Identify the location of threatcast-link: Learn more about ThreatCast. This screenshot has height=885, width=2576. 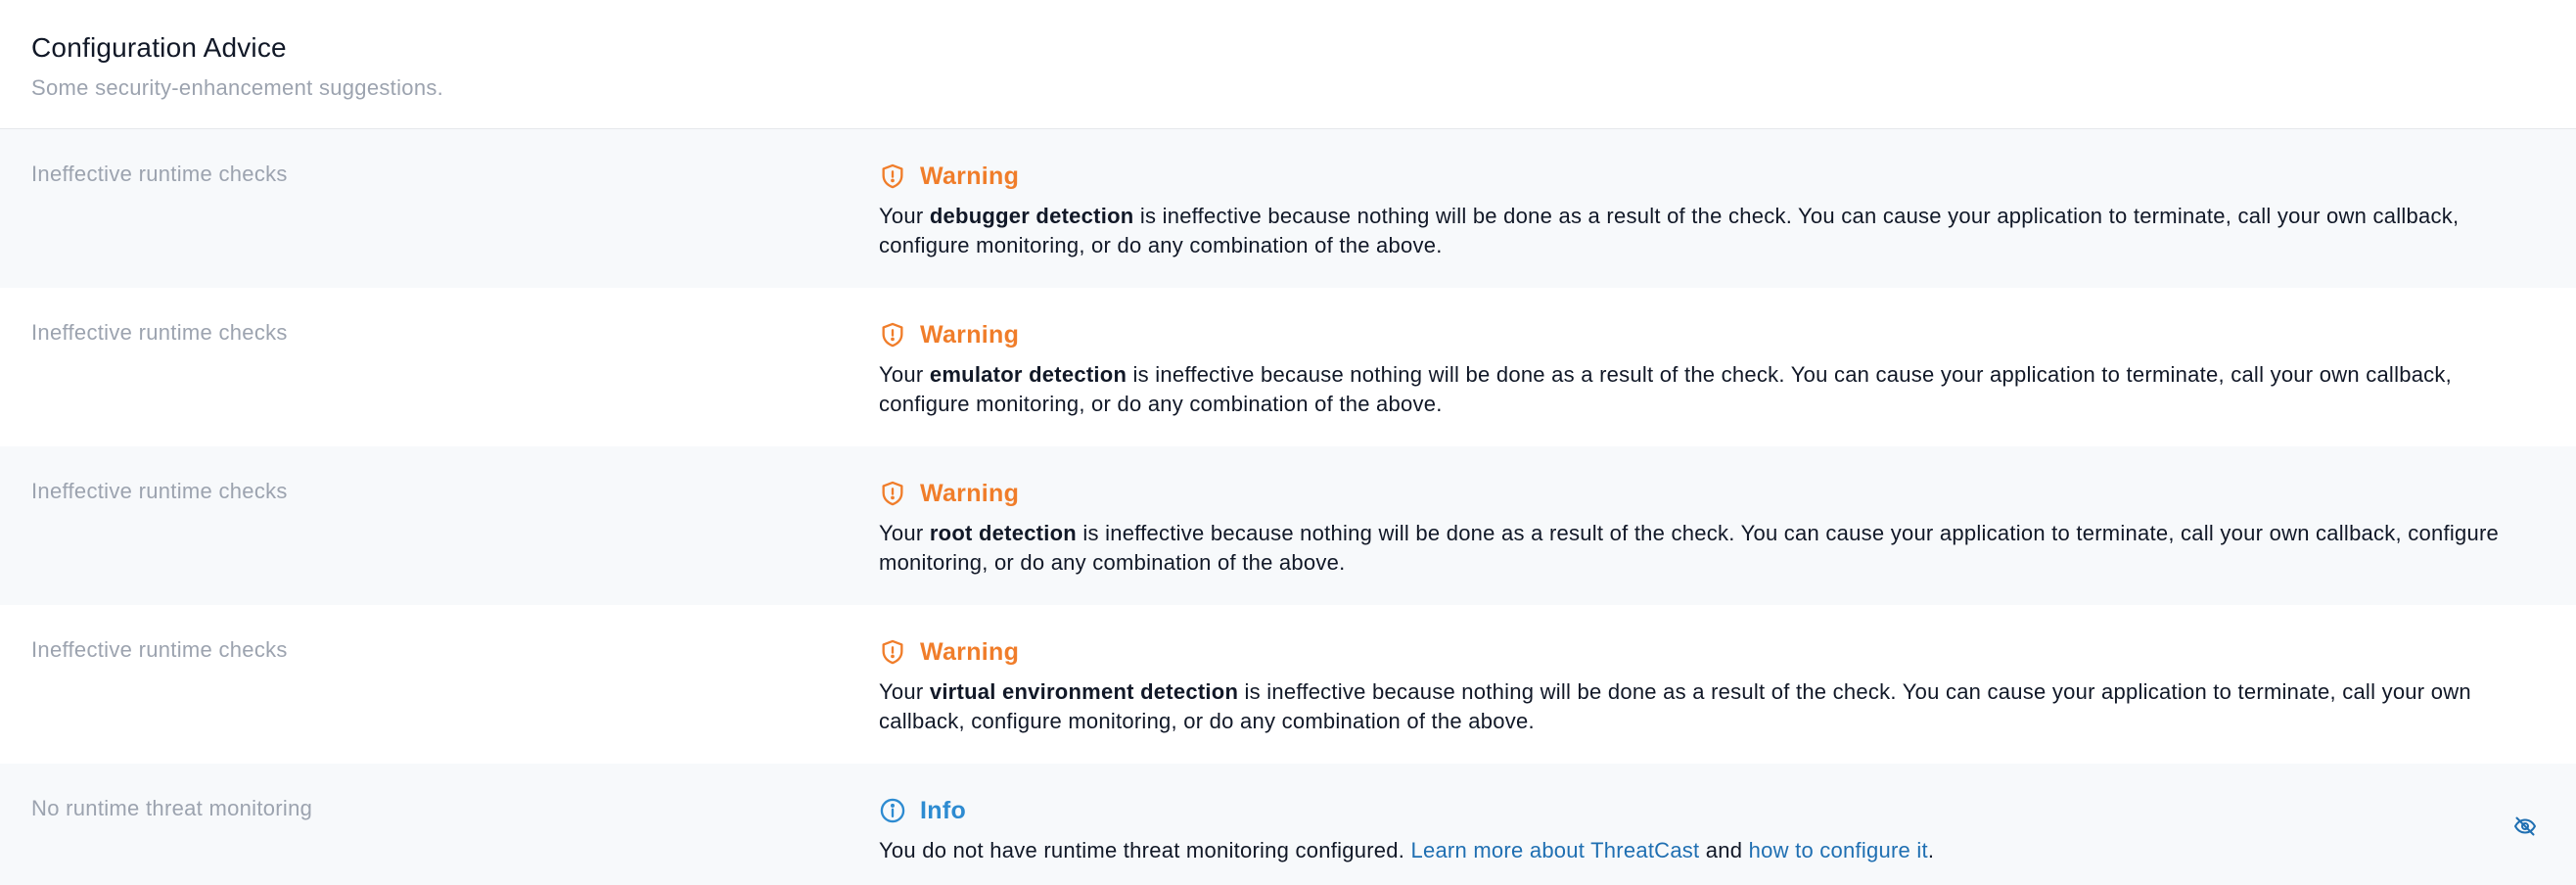
(1555, 850).